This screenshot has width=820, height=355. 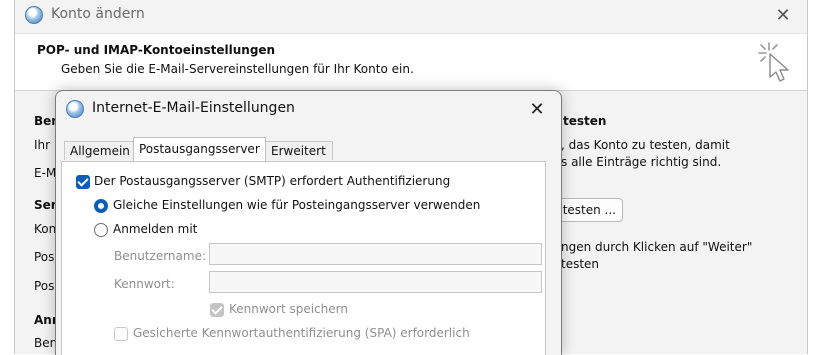 What do you see at coordinates (121, 334) in the screenshot?
I see `spa-checkbox` at bounding box center [121, 334].